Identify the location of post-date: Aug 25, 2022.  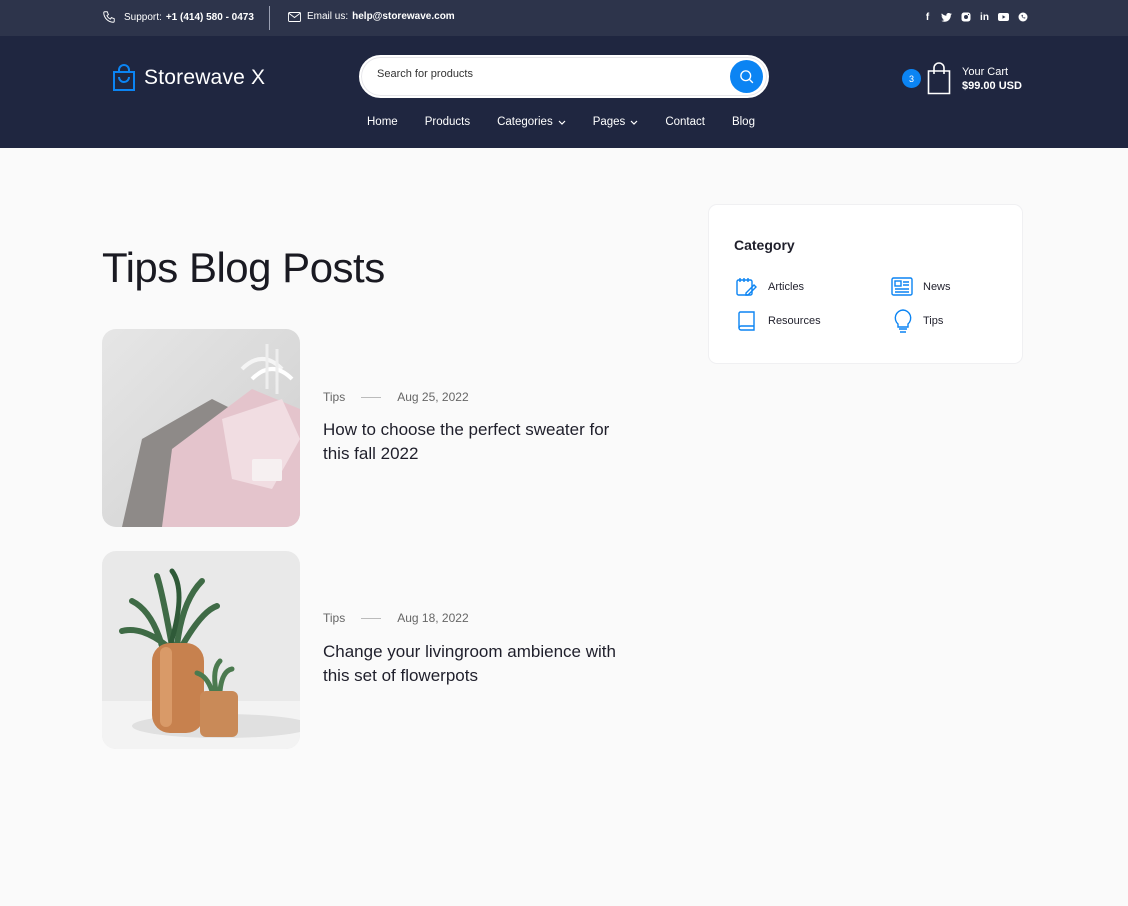
(433, 397).